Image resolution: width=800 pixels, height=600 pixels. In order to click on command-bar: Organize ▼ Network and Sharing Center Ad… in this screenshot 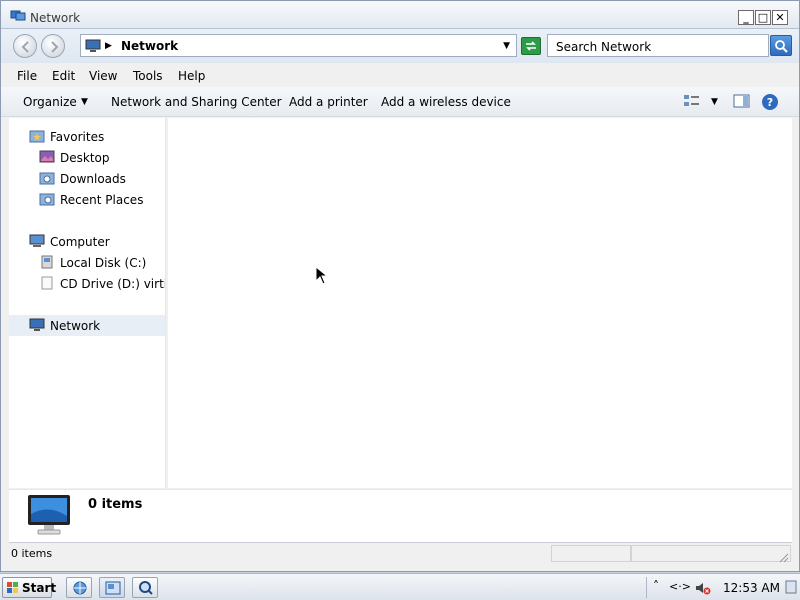, I will do `click(400, 102)`.